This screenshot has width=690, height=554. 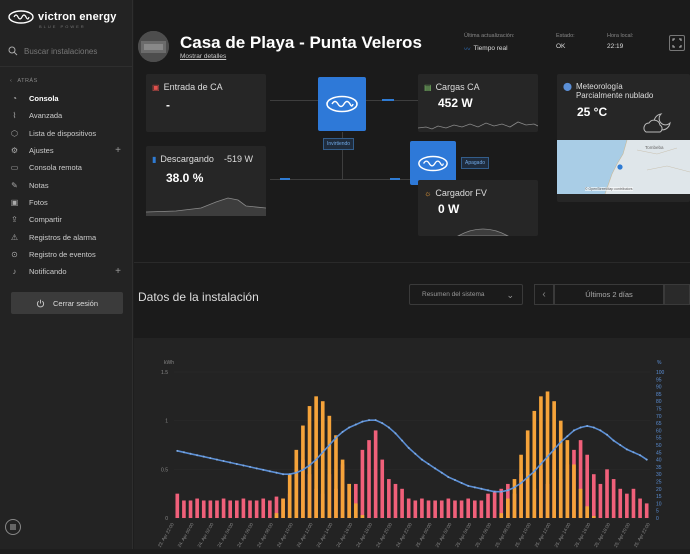 What do you see at coordinates (489, 36) in the screenshot?
I see `last-update-label: Última actualización:` at bounding box center [489, 36].